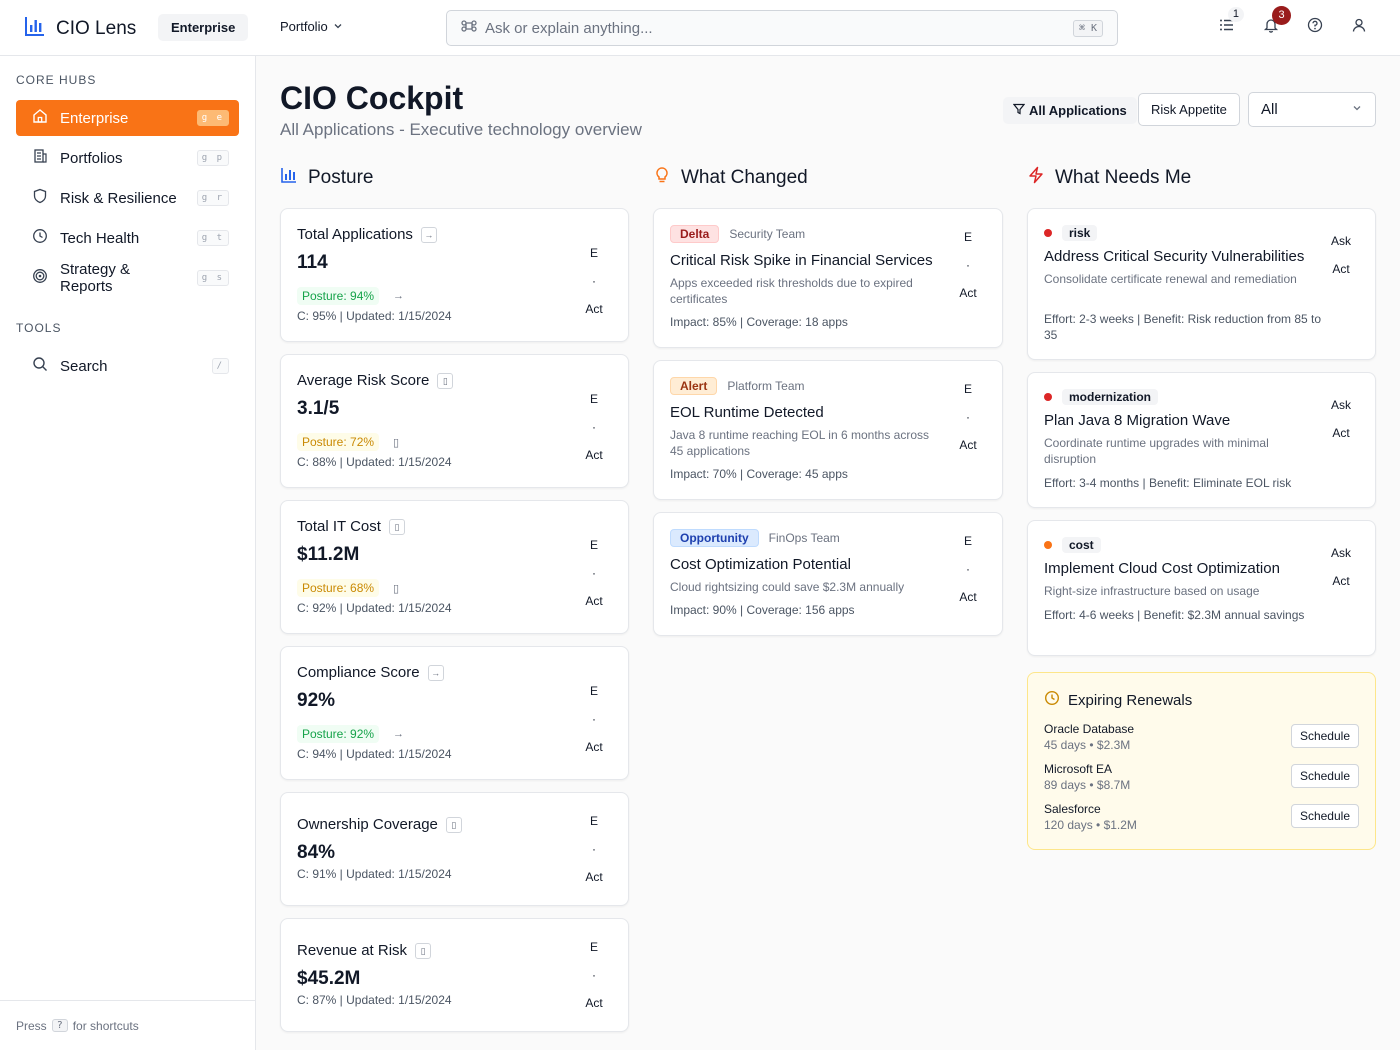 The image size is (1400, 1050). Describe the element at coordinates (759, 474) in the screenshot. I see `change-meta: Impact: 70% | Coverage: 45 apps` at that location.